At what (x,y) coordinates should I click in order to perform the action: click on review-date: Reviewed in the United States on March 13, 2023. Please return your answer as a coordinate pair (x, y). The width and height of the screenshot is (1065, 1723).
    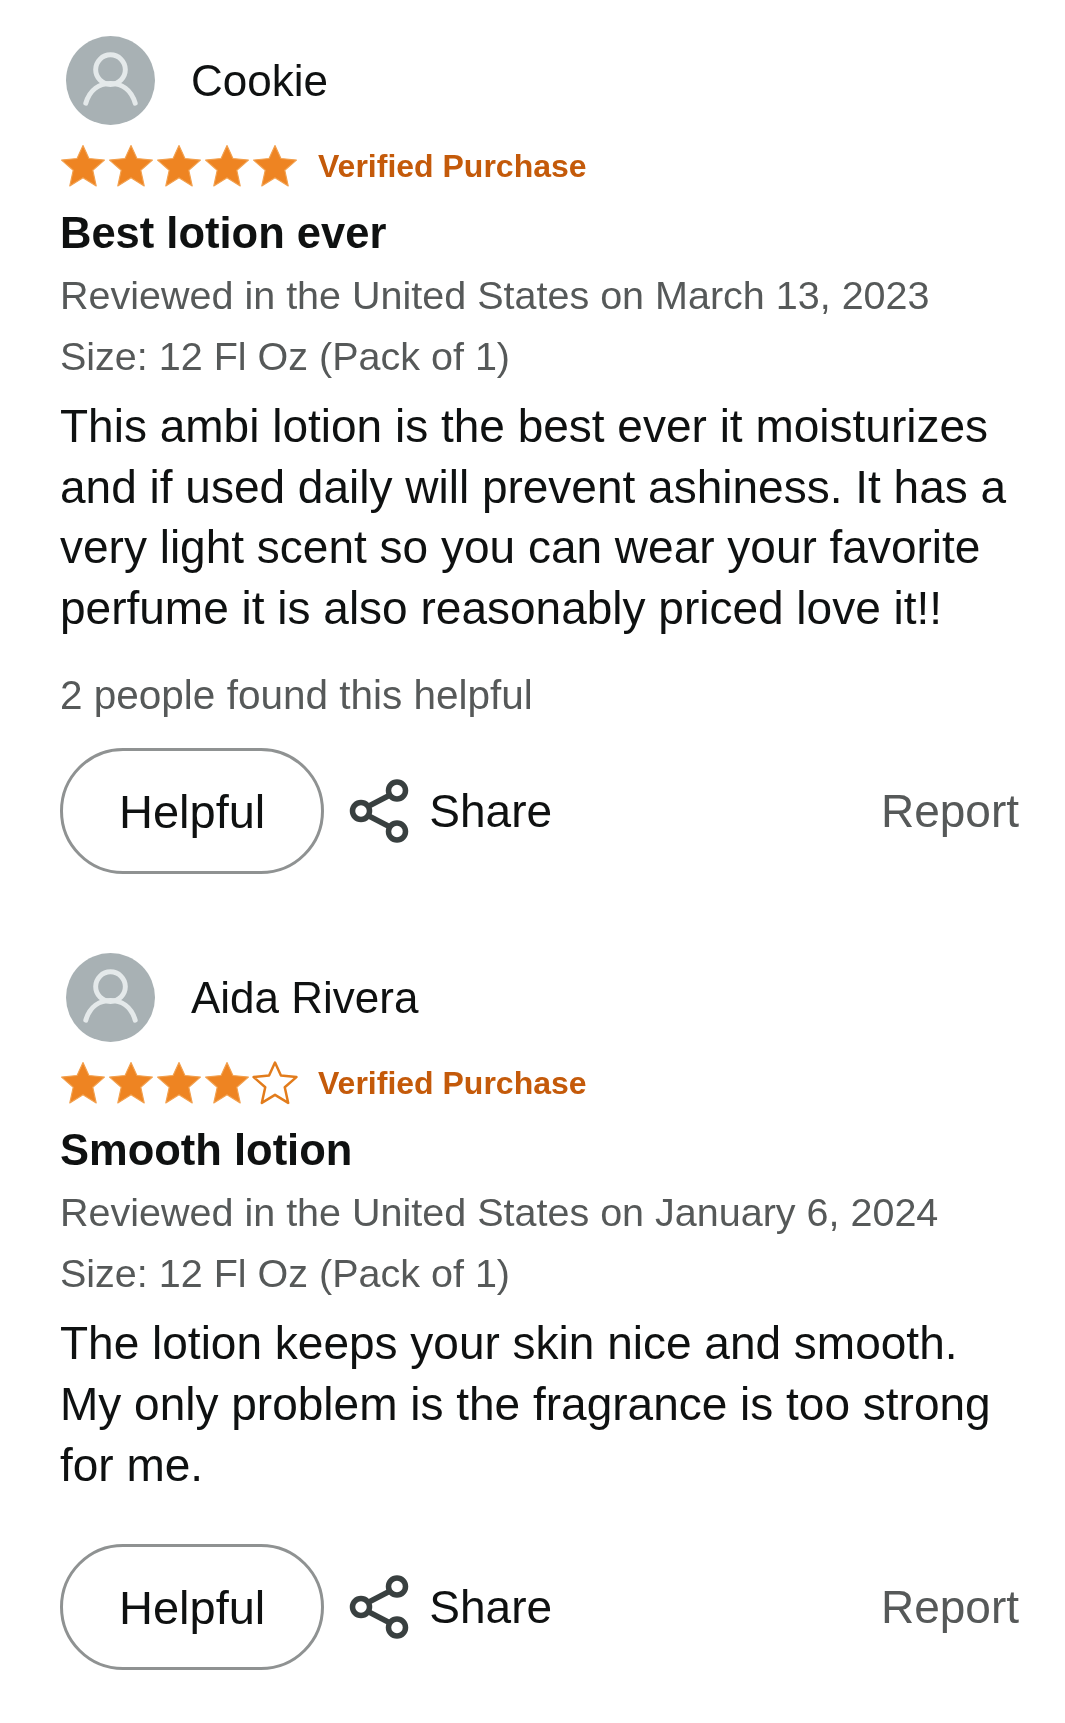
    Looking at the image, I should click on (495, 295).